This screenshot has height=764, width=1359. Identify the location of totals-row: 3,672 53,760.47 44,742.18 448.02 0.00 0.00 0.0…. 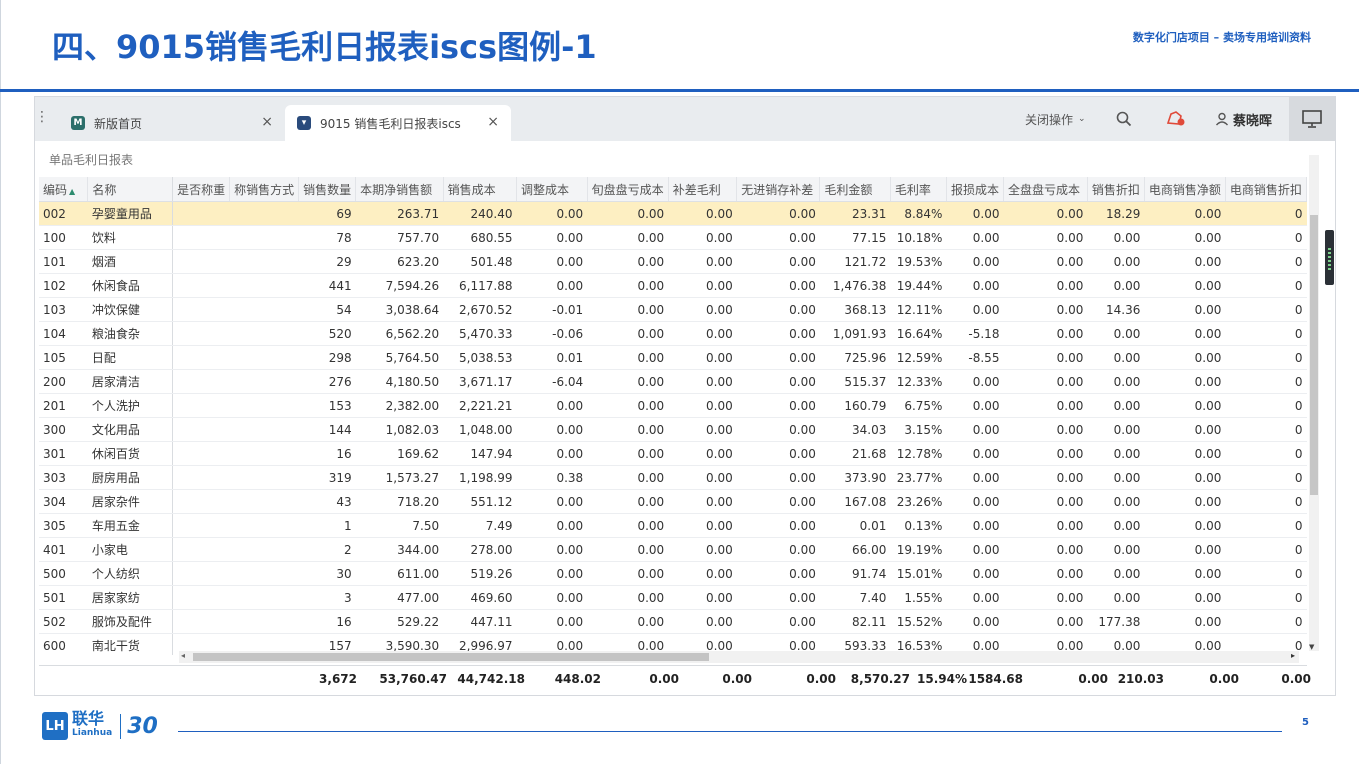
(675, 678).